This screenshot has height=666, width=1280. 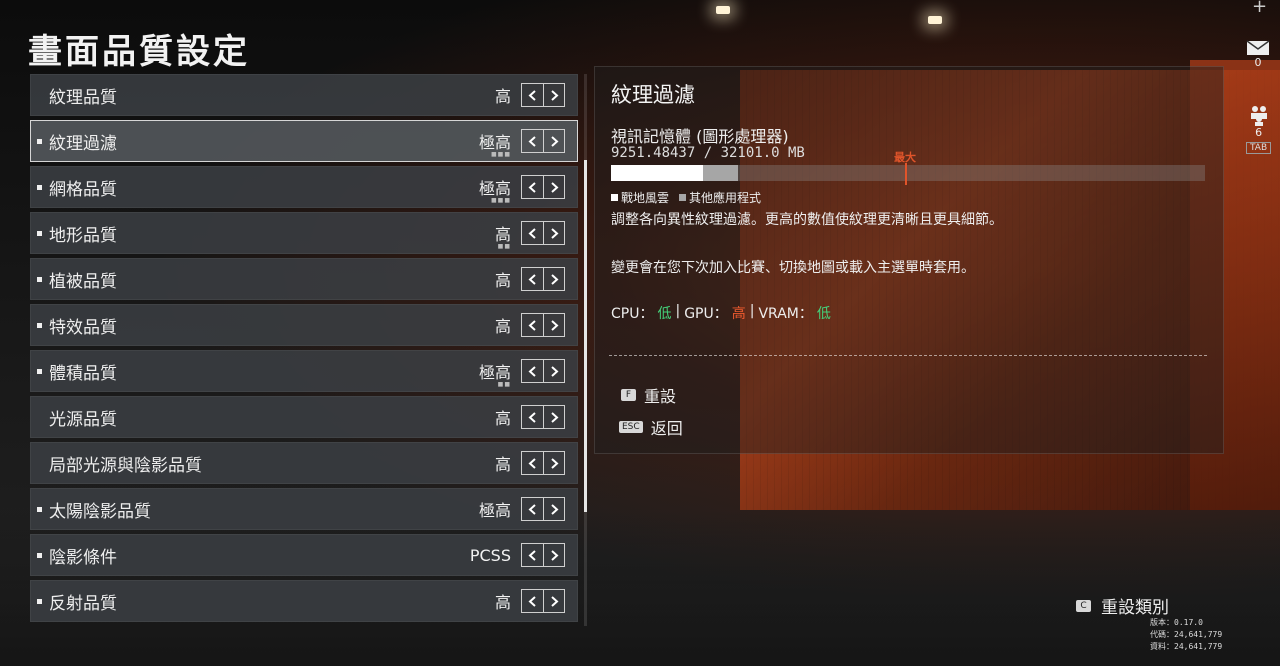 What do you see at coordinates (504, 384) in the screenshot?
I see `setting-value-dots: ■■` at bounding box center [504, 384].